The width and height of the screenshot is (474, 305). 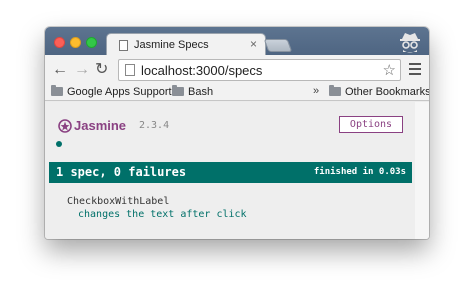 What do you see at coordinates (91, 42) in the screenshot?
I see `maximize-window-button` at bounding box center [91, 42].